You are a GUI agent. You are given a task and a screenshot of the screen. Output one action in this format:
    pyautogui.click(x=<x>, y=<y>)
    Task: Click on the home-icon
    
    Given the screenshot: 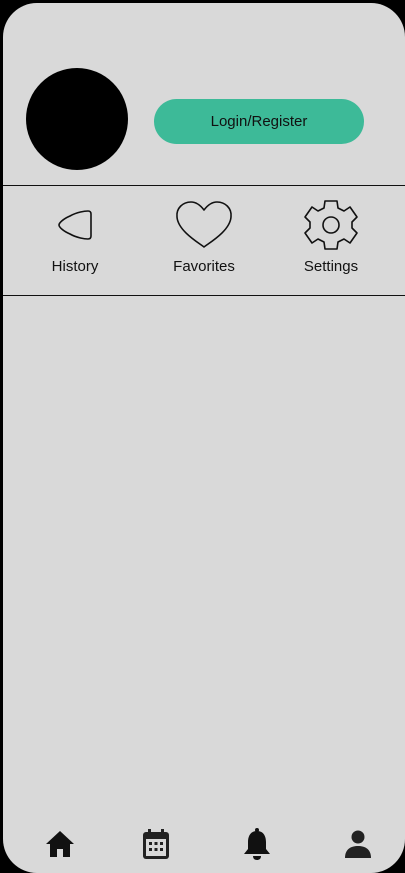 What is the action you would take?
    pyautogui.click(x=60, y=846)
    